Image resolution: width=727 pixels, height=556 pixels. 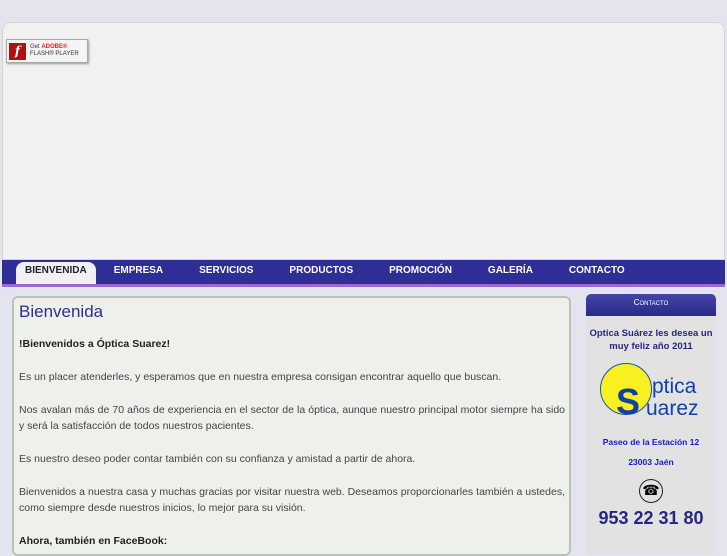 What do you see at coordinates (17, 51) in the screenshot?
I see `flash-icon: f` at bounding box center [17, 51].